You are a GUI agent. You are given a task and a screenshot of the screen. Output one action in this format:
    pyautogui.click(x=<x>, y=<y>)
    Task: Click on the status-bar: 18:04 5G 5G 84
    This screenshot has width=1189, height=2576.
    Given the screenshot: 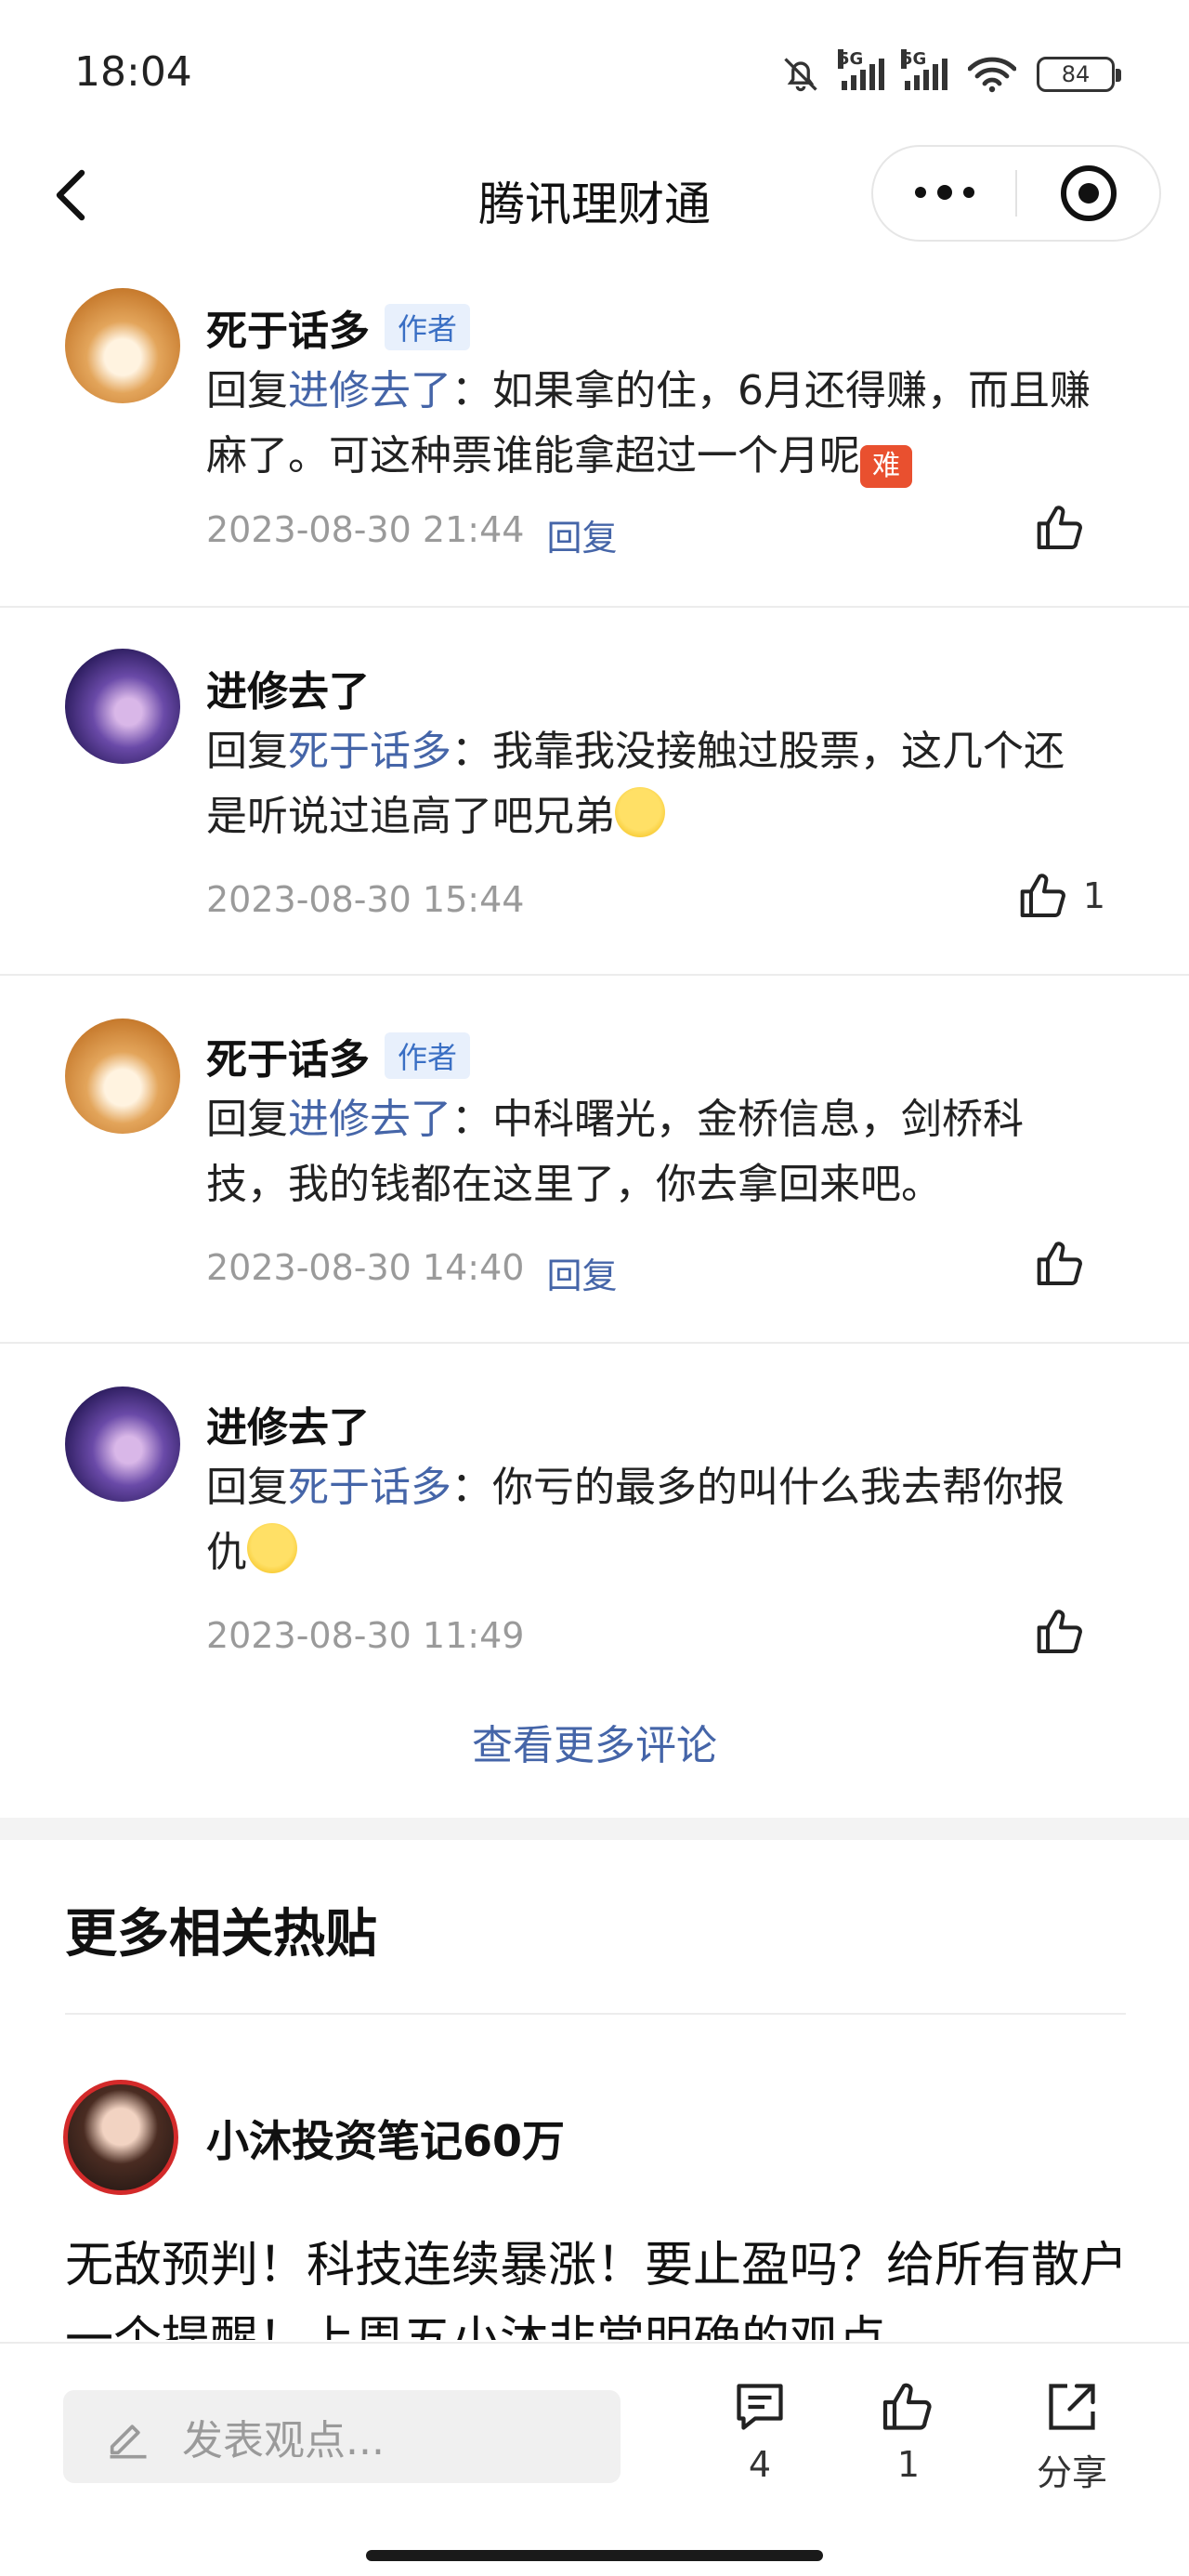 What is the action you would take?
    pyautogui.click(x=594, y=69)
    